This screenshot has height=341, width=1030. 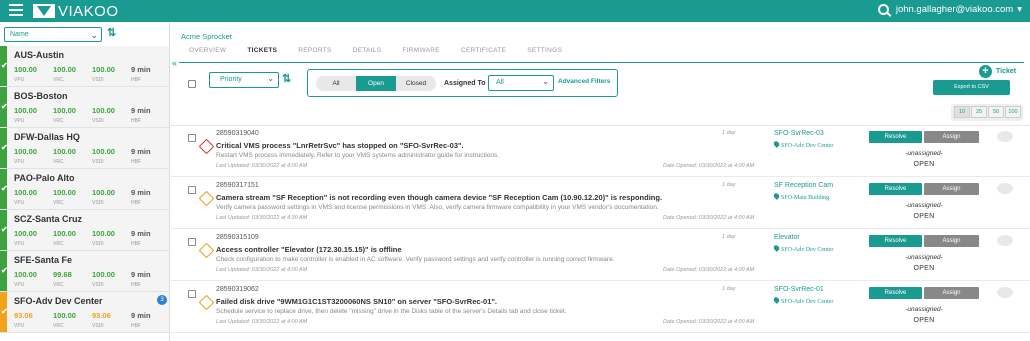 I want to click on select-all-checkbox, so click(x=192, y=84).